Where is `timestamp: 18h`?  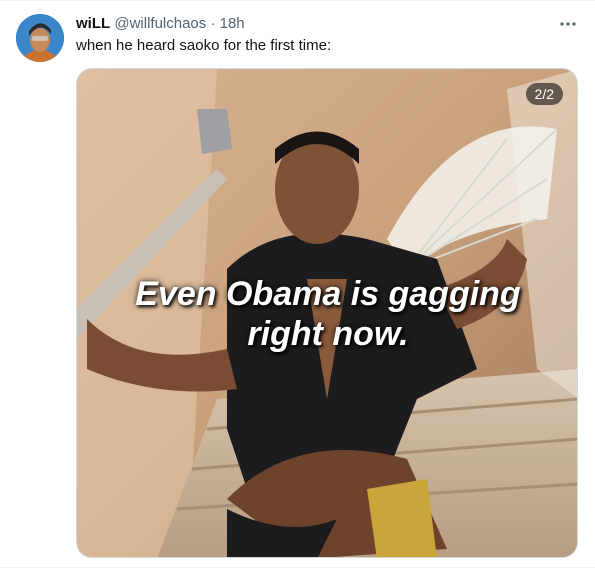
timestamp: 18h is located at coordinates (232, 23).